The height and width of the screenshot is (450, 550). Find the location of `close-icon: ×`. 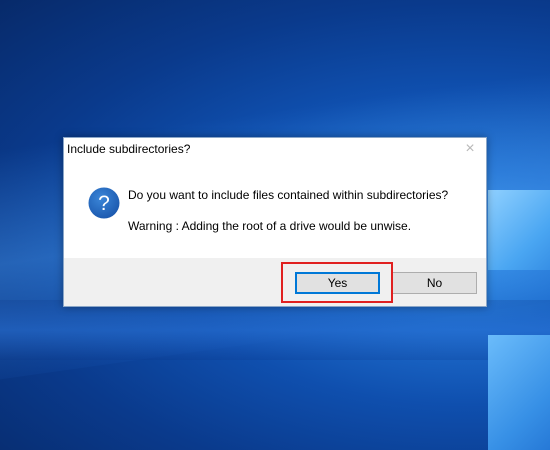

close-icon: × is located at coordinates (470, 149).